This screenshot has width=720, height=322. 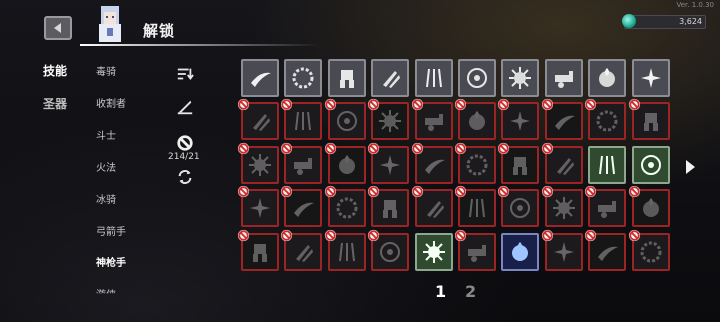 I want to click on skill-slot-tome, so click(x=562, y=250).